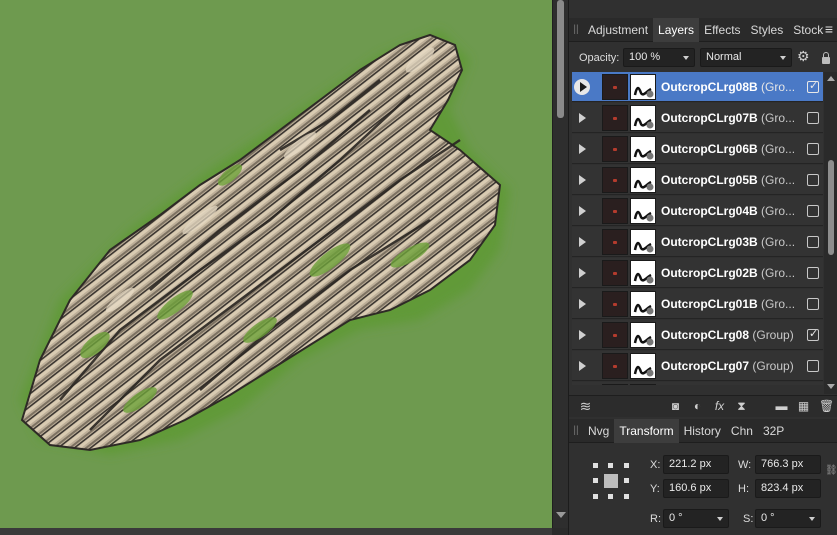  Describe the element at coordinates (743, 489) in the screenshot. I see `h-label: H:` at that location.